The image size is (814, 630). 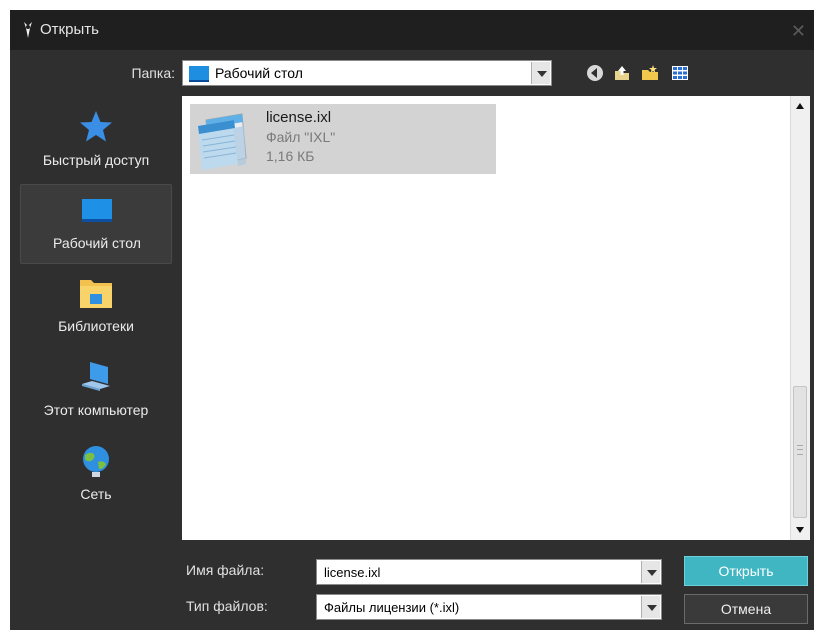 What do you see at coordinates (225, 570) in the screenshot?
I see `file-name-label: Имя файла:` at bounding box center [225, 570].